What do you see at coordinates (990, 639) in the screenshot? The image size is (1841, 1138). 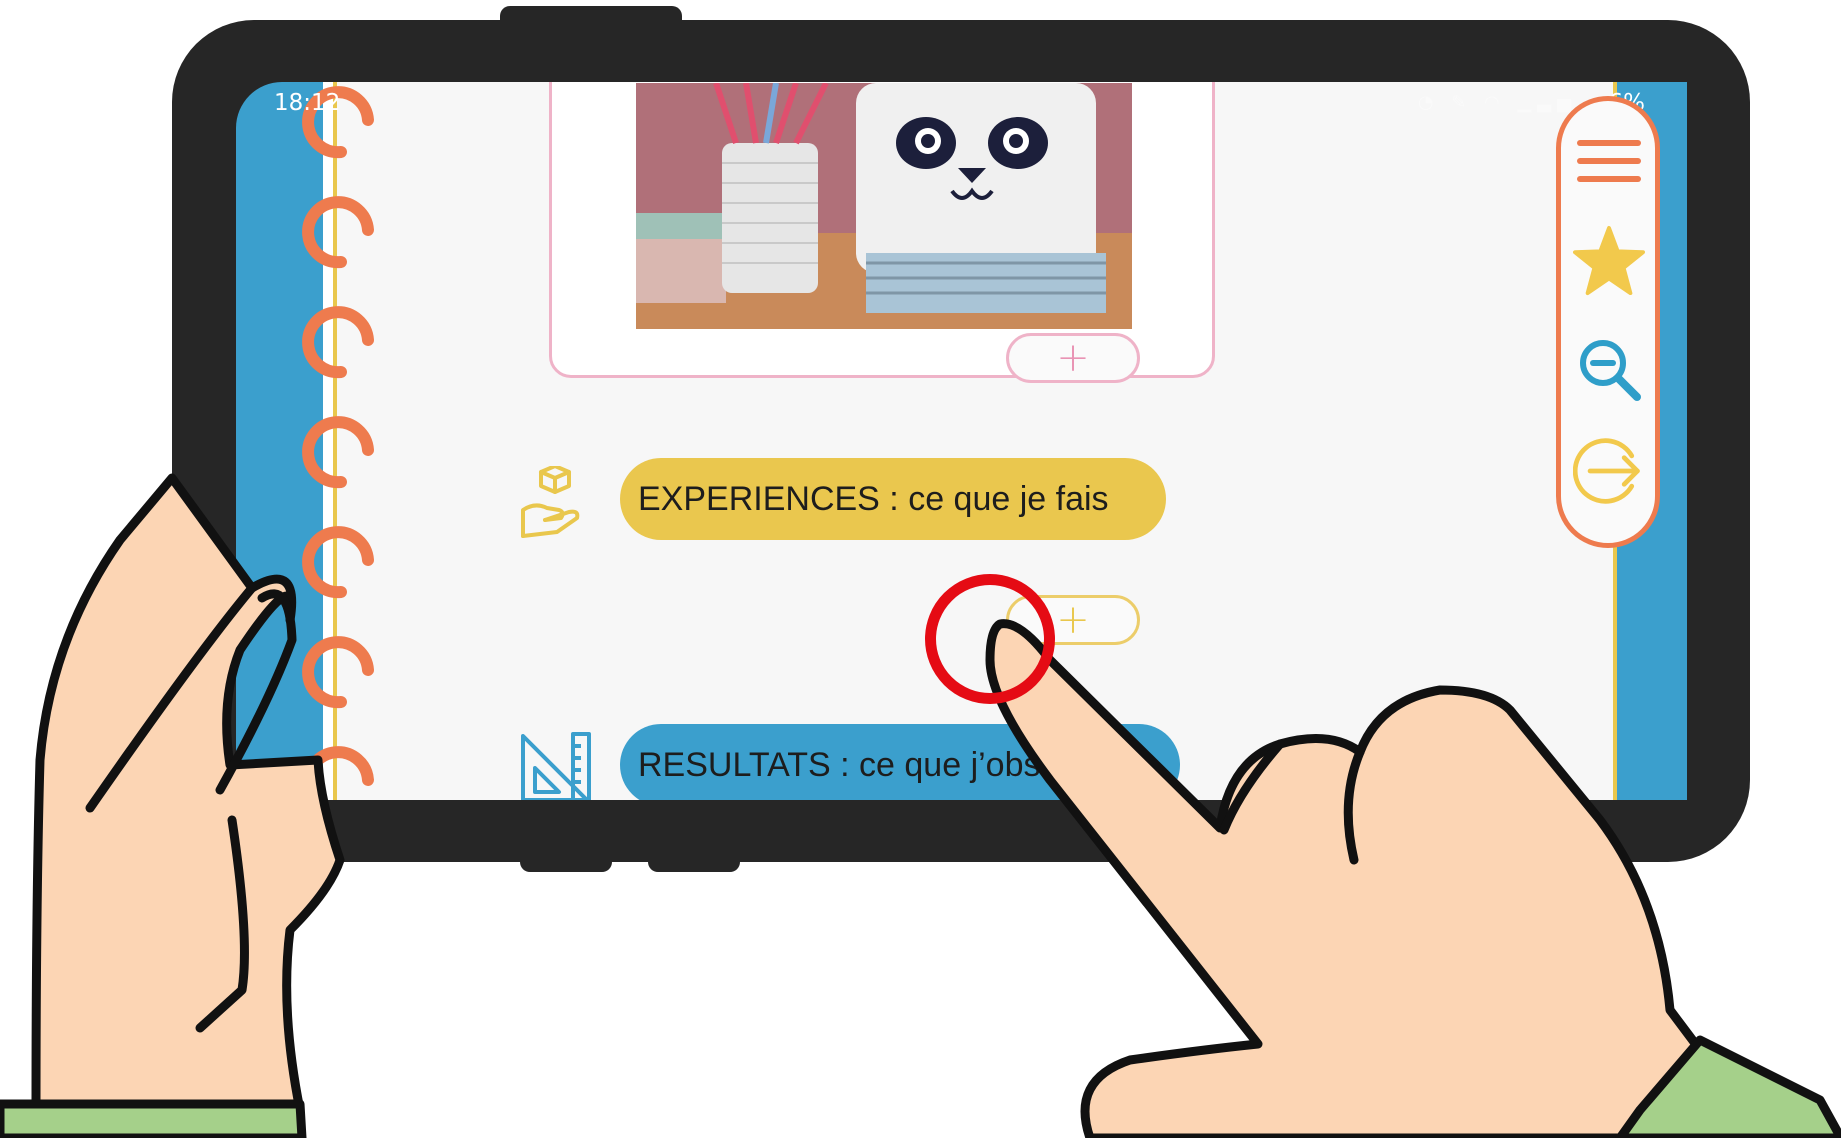 I see `tap-highlight-circle` at bounding box center [990, 639].